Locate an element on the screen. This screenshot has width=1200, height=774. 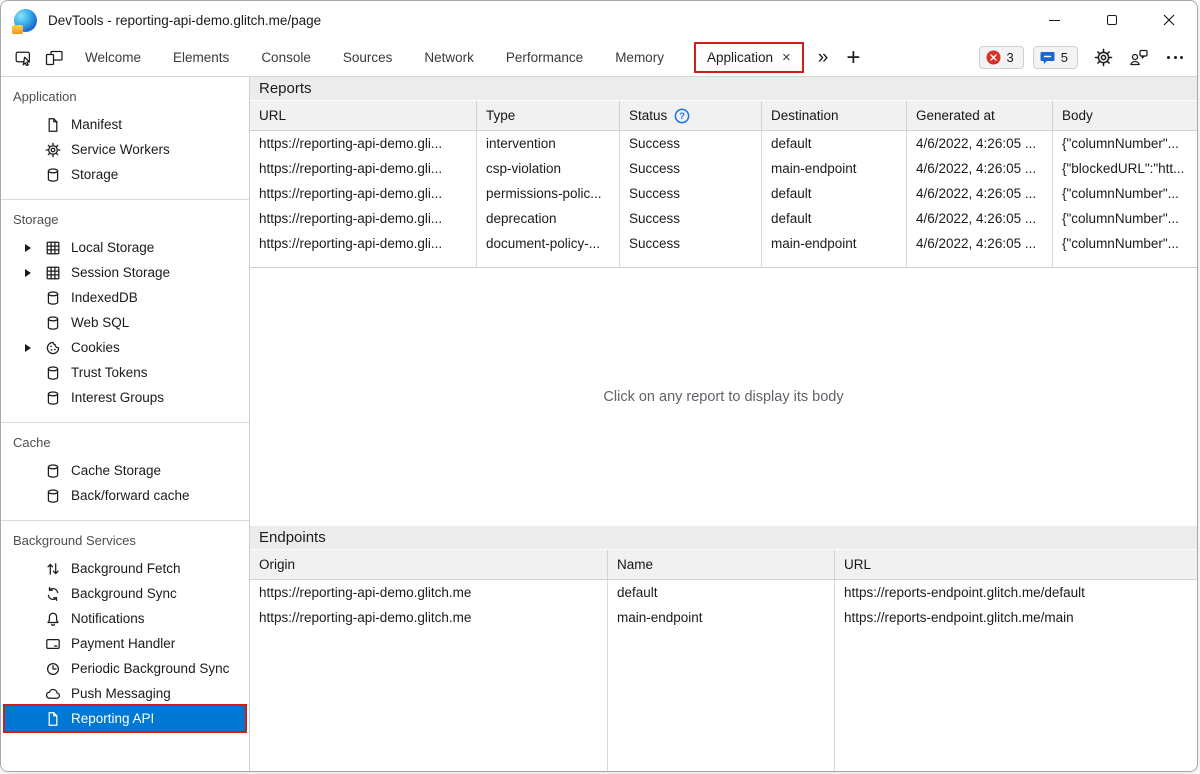
sidebar-item-periodic-background-sync: Periodic Background Sync is located at coordinates (125, 668).